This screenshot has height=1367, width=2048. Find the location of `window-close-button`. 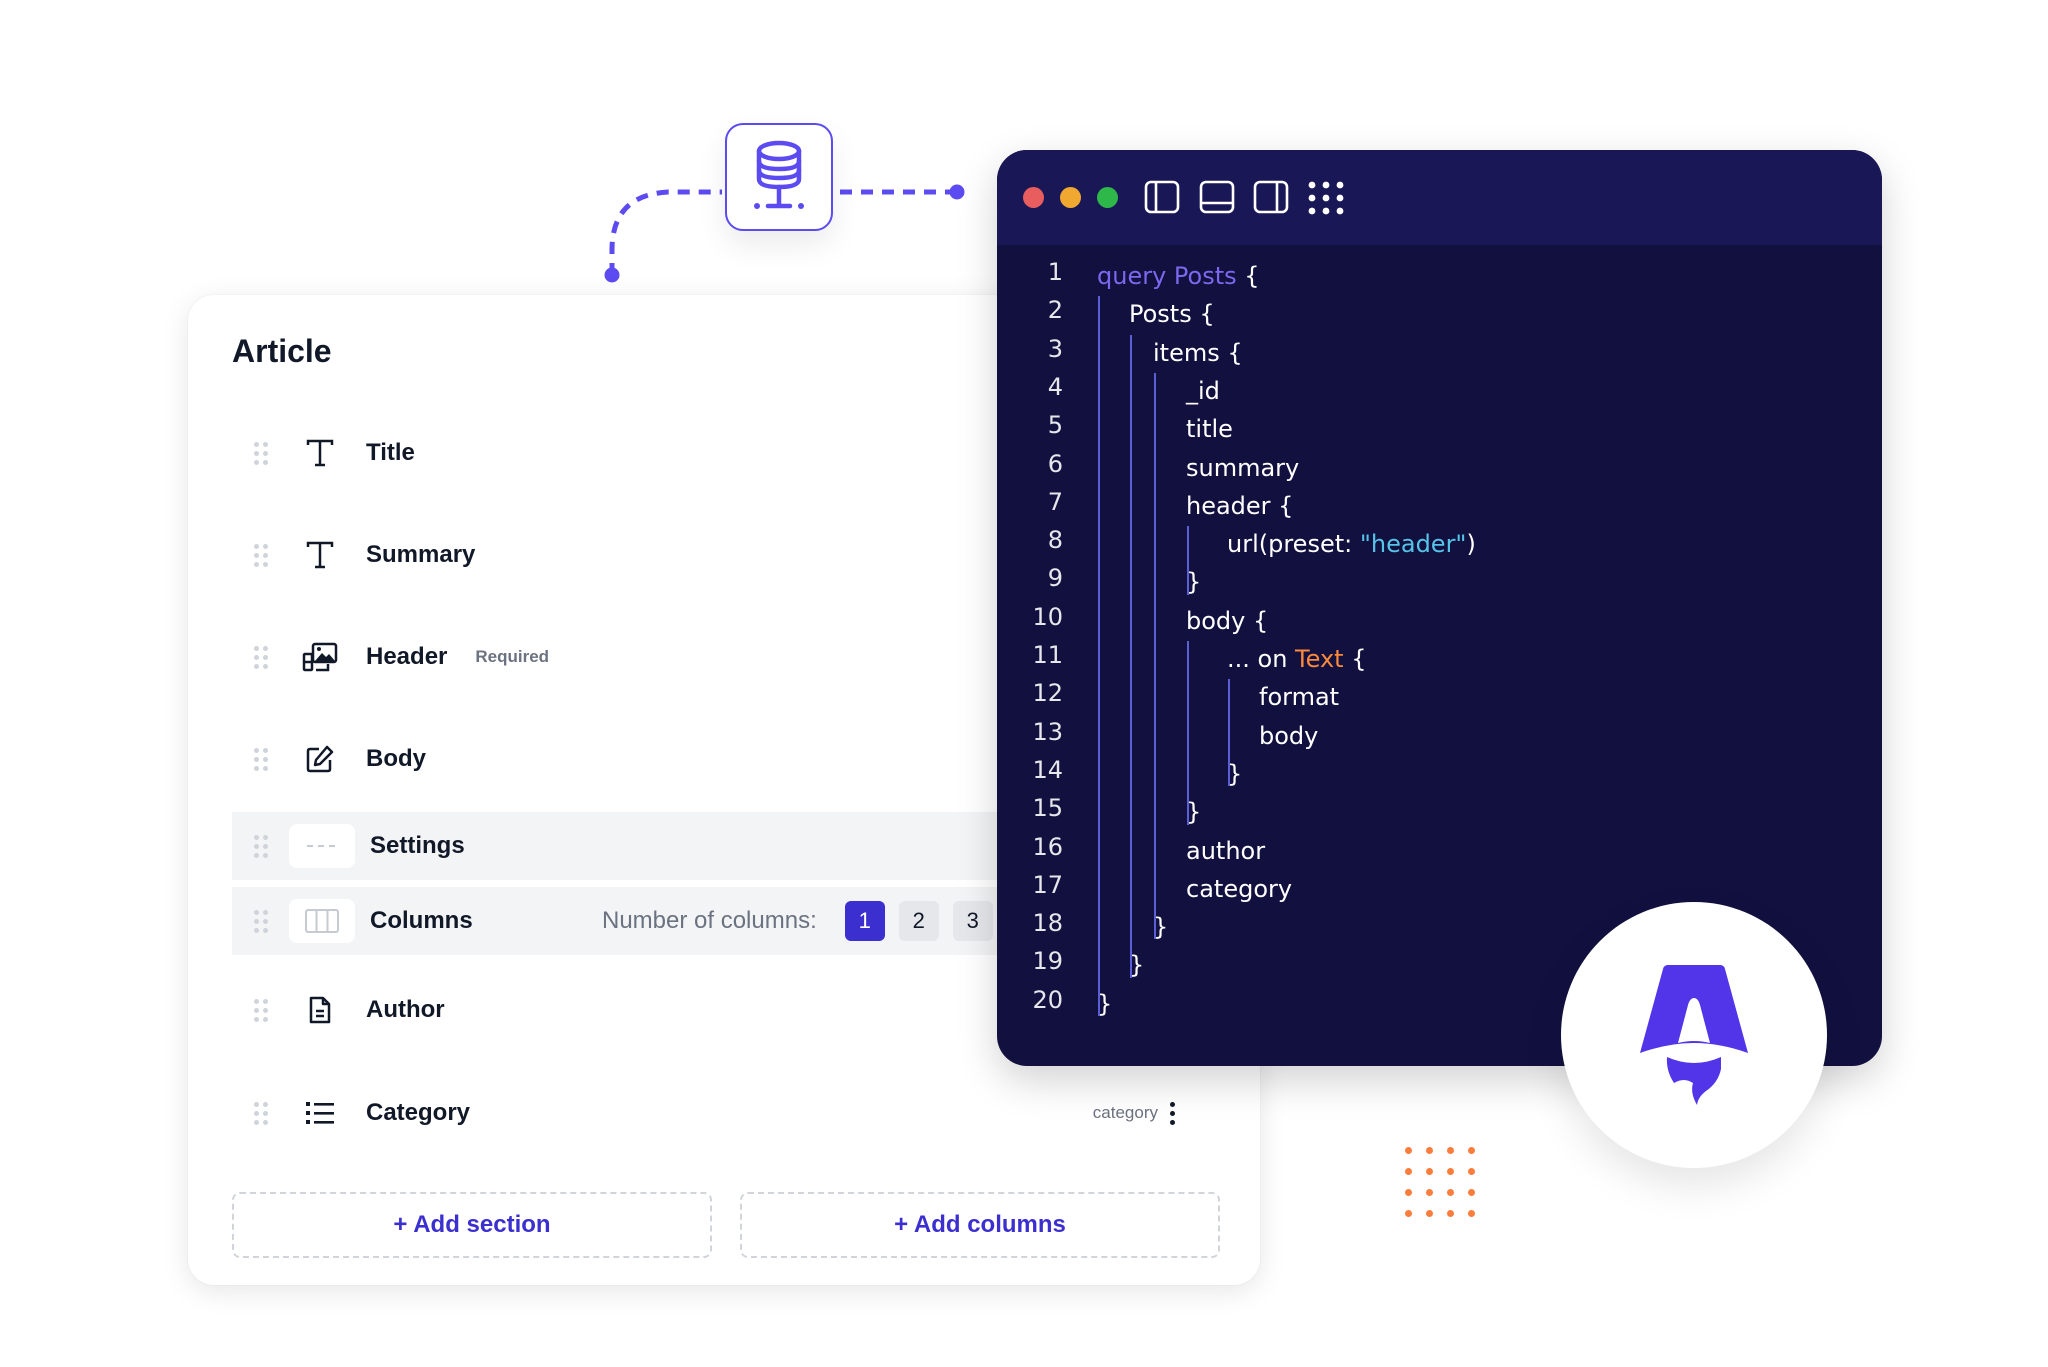

window-close-button is located at coordinates (1033, 197).